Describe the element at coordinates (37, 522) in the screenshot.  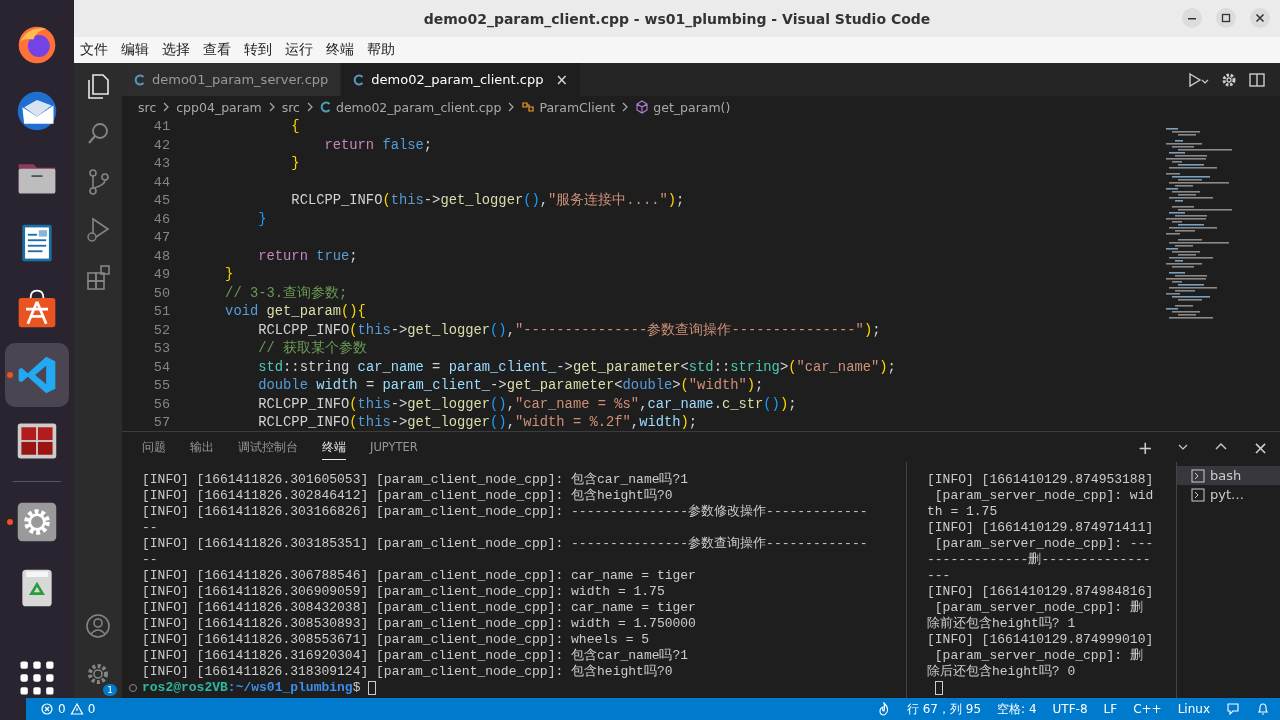
I see `gear-icon` at that location.